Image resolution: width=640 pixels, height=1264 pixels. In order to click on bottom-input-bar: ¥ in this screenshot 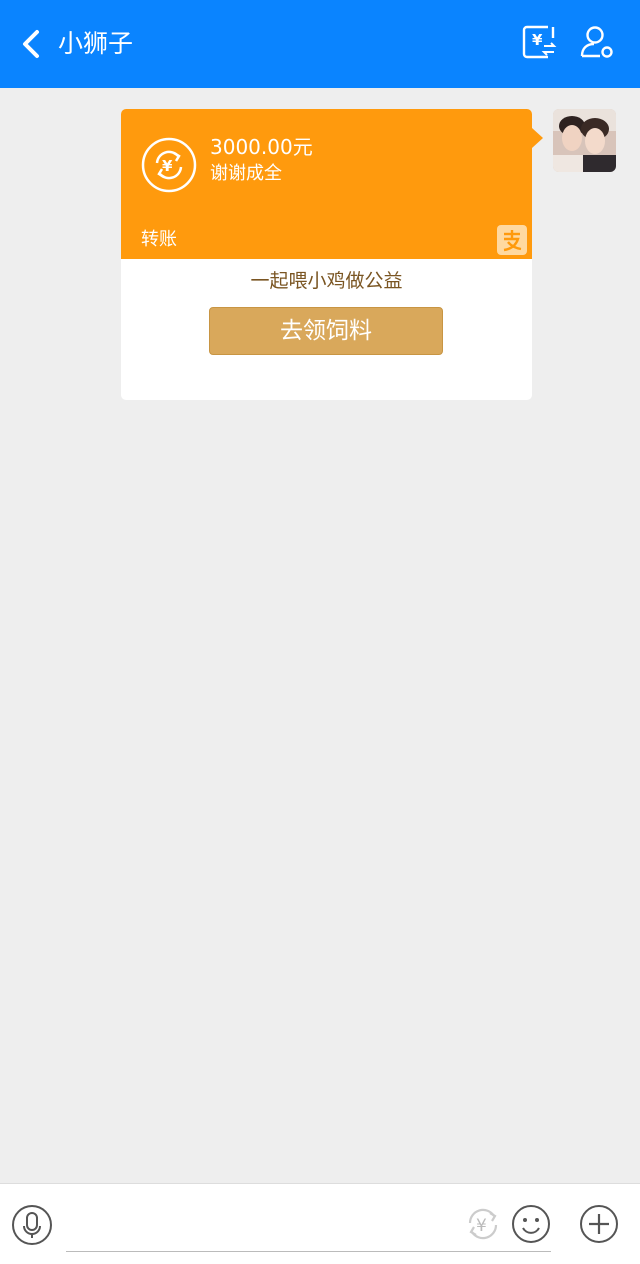, I will do `click(320, 1223)`.